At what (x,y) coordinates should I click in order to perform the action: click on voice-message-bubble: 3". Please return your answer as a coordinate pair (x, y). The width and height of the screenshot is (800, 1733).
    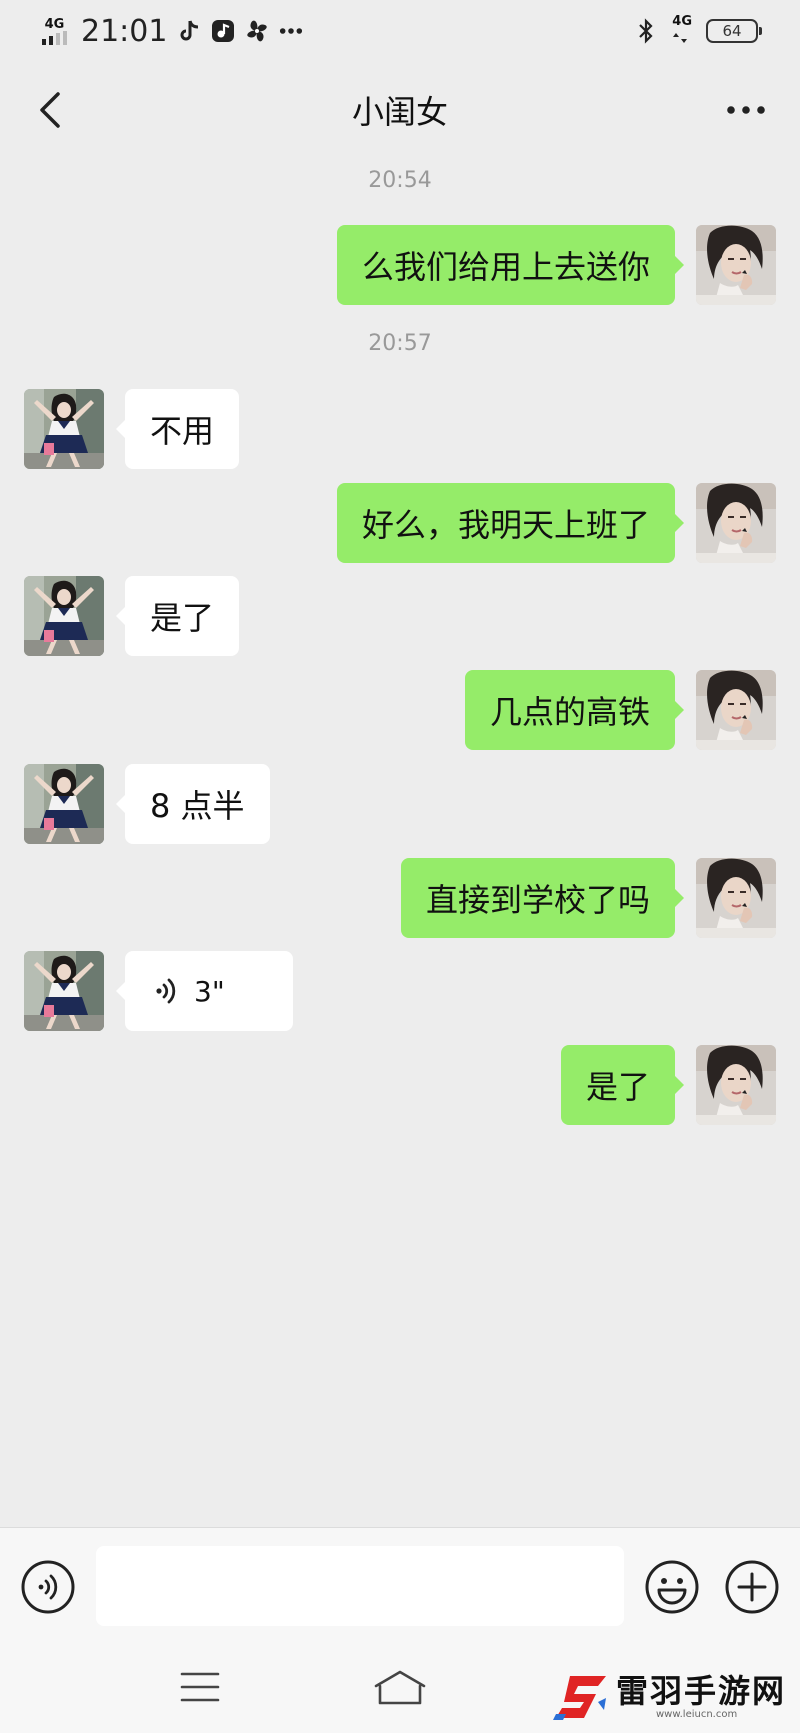
    Looking at the image, I should click on (204, 991).